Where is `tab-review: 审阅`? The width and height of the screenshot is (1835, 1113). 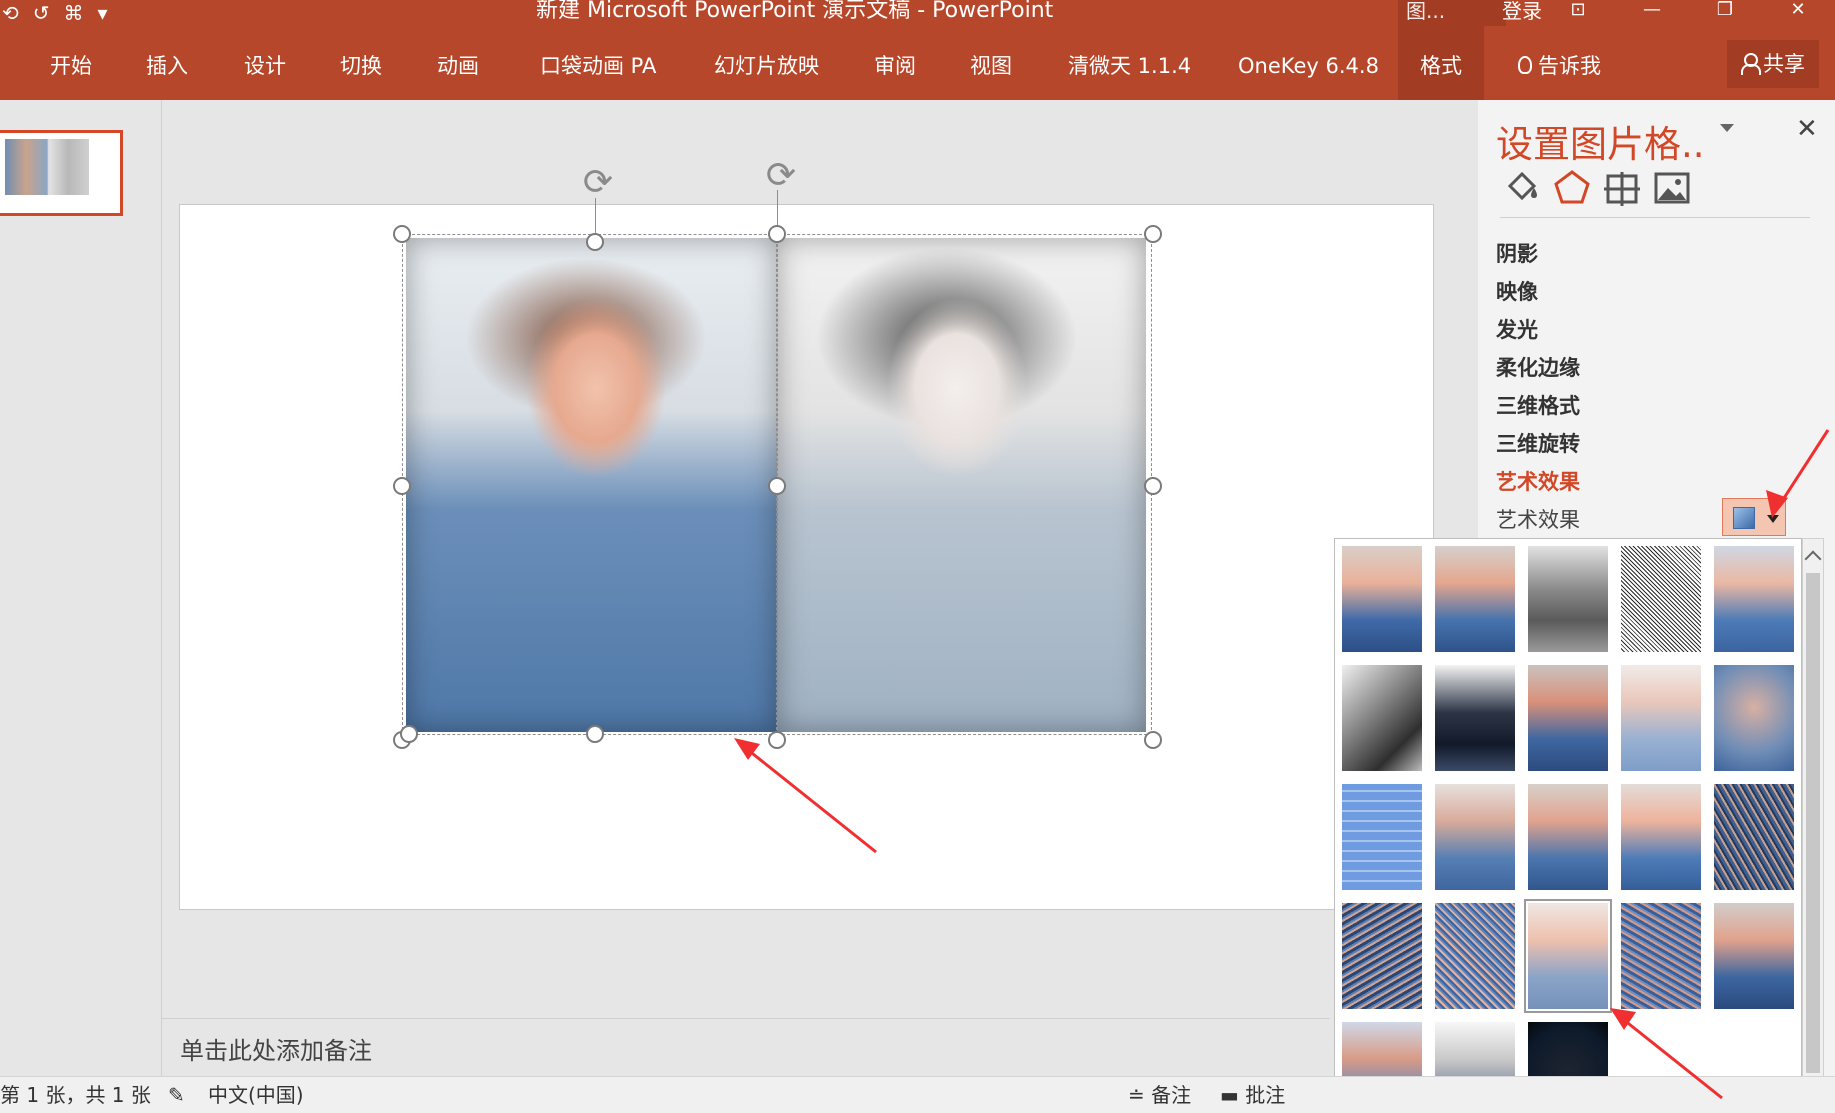
tab-review: 审阅 is located at coordinates (895, 63).